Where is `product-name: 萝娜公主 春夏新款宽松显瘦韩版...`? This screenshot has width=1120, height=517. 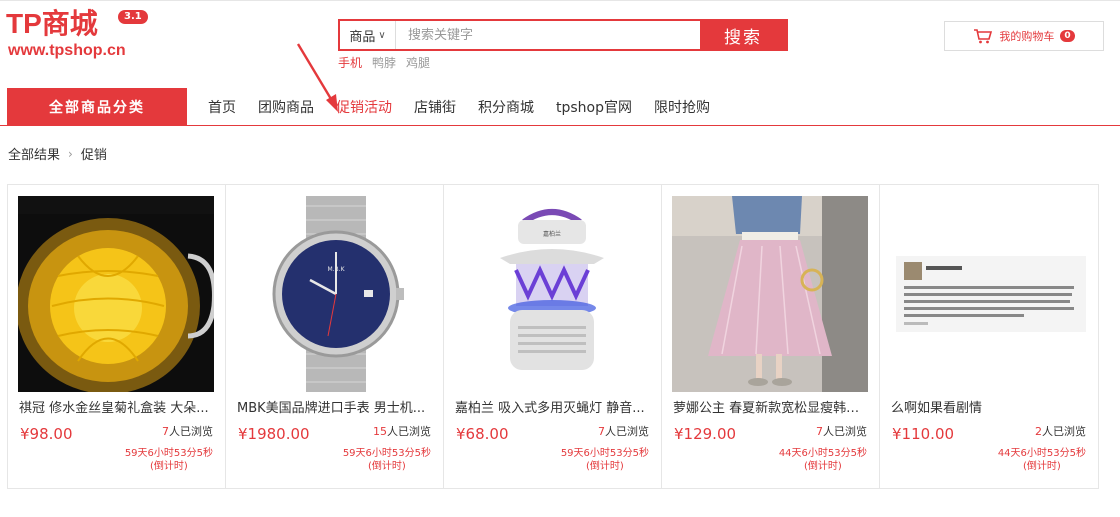
product-name: 萝娜公主 春夏新款宽松显瘦韩版... is located at coordinates (771, 406).